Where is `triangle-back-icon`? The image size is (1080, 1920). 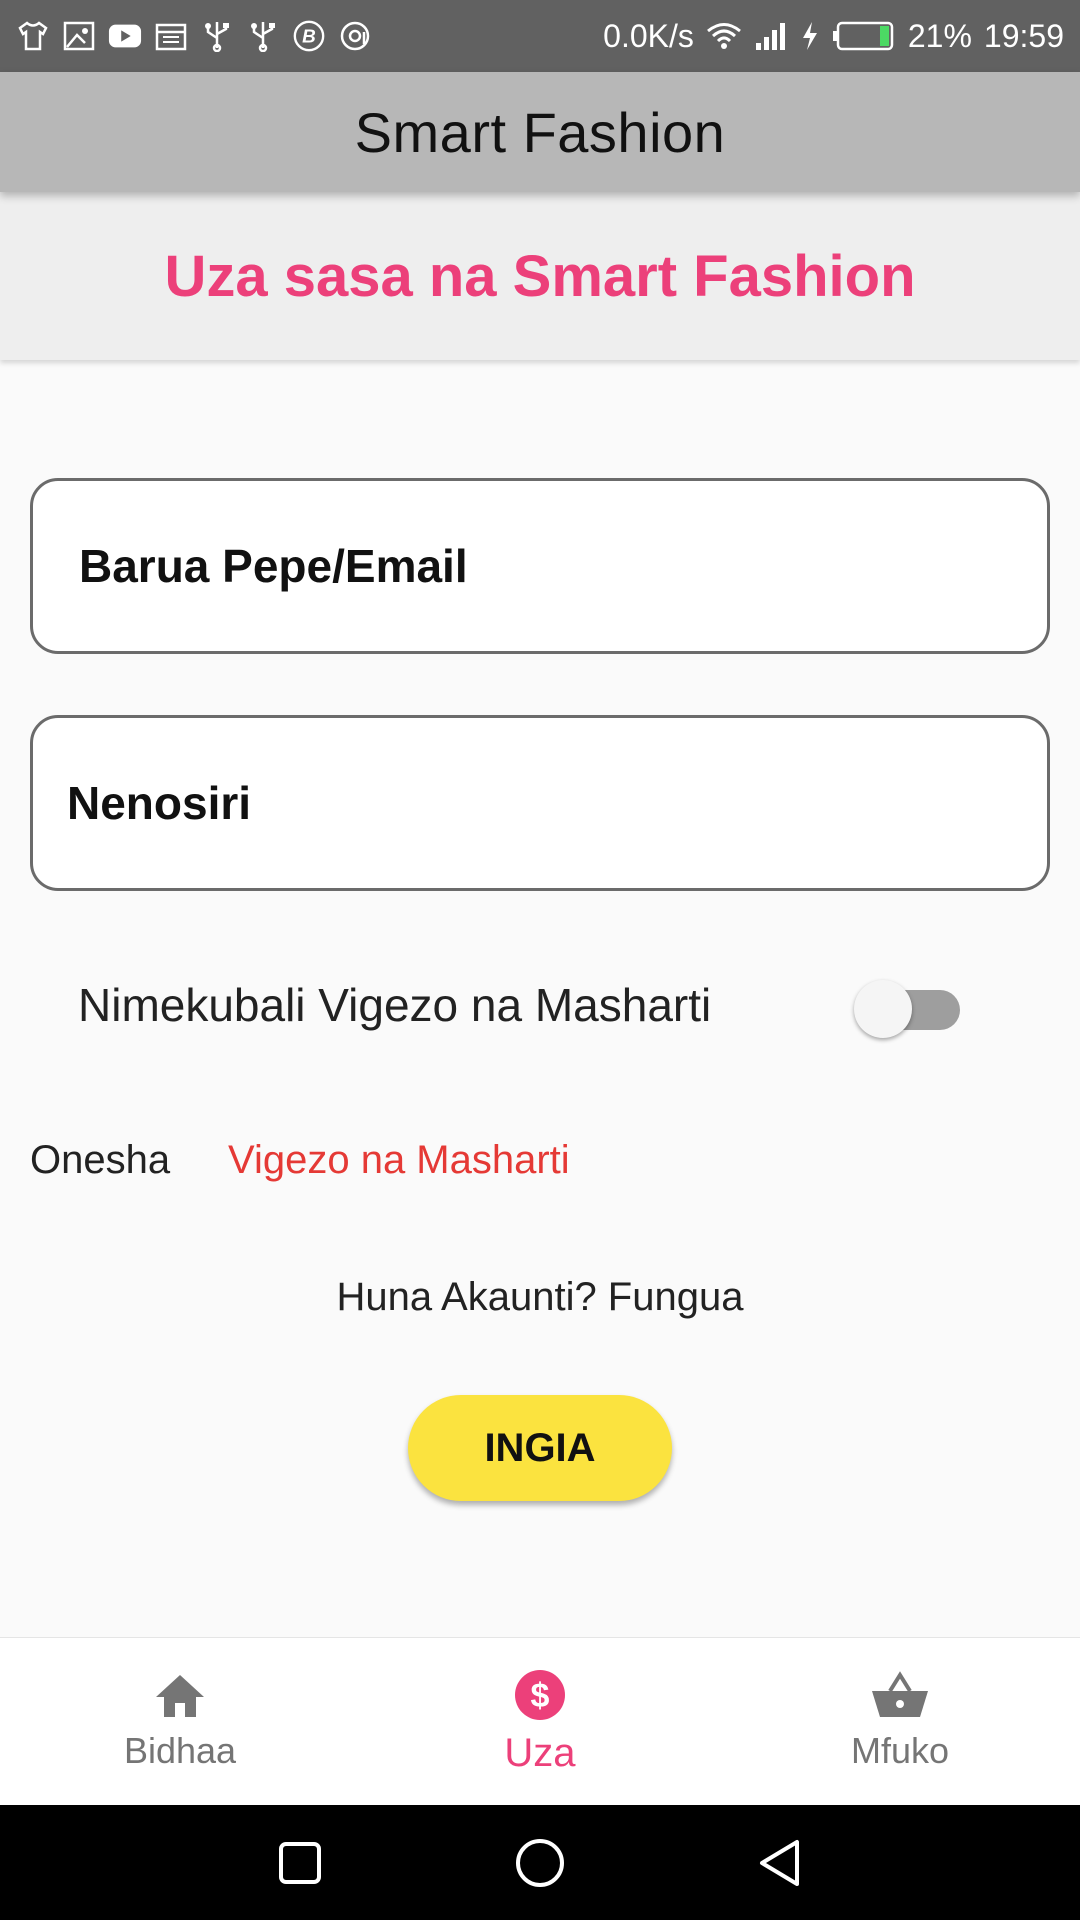 triangle-back-icon is located at coordinates (779, 1862).